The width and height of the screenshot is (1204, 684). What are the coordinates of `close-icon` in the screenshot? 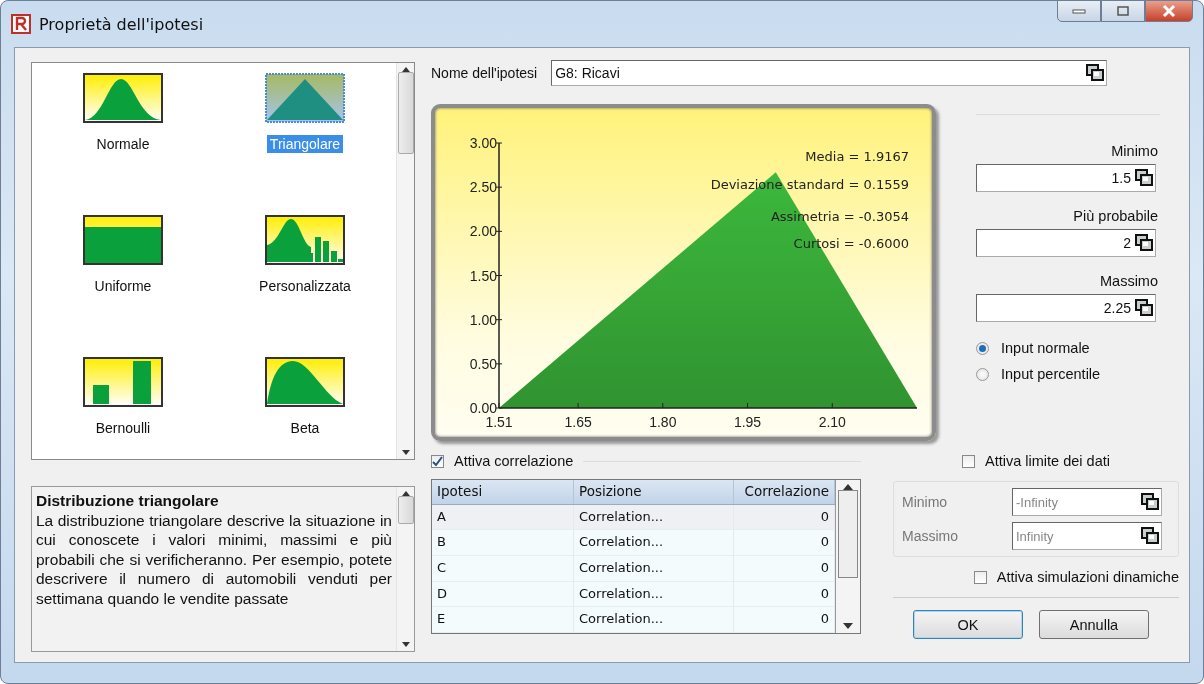 It's located at (1169, 11).